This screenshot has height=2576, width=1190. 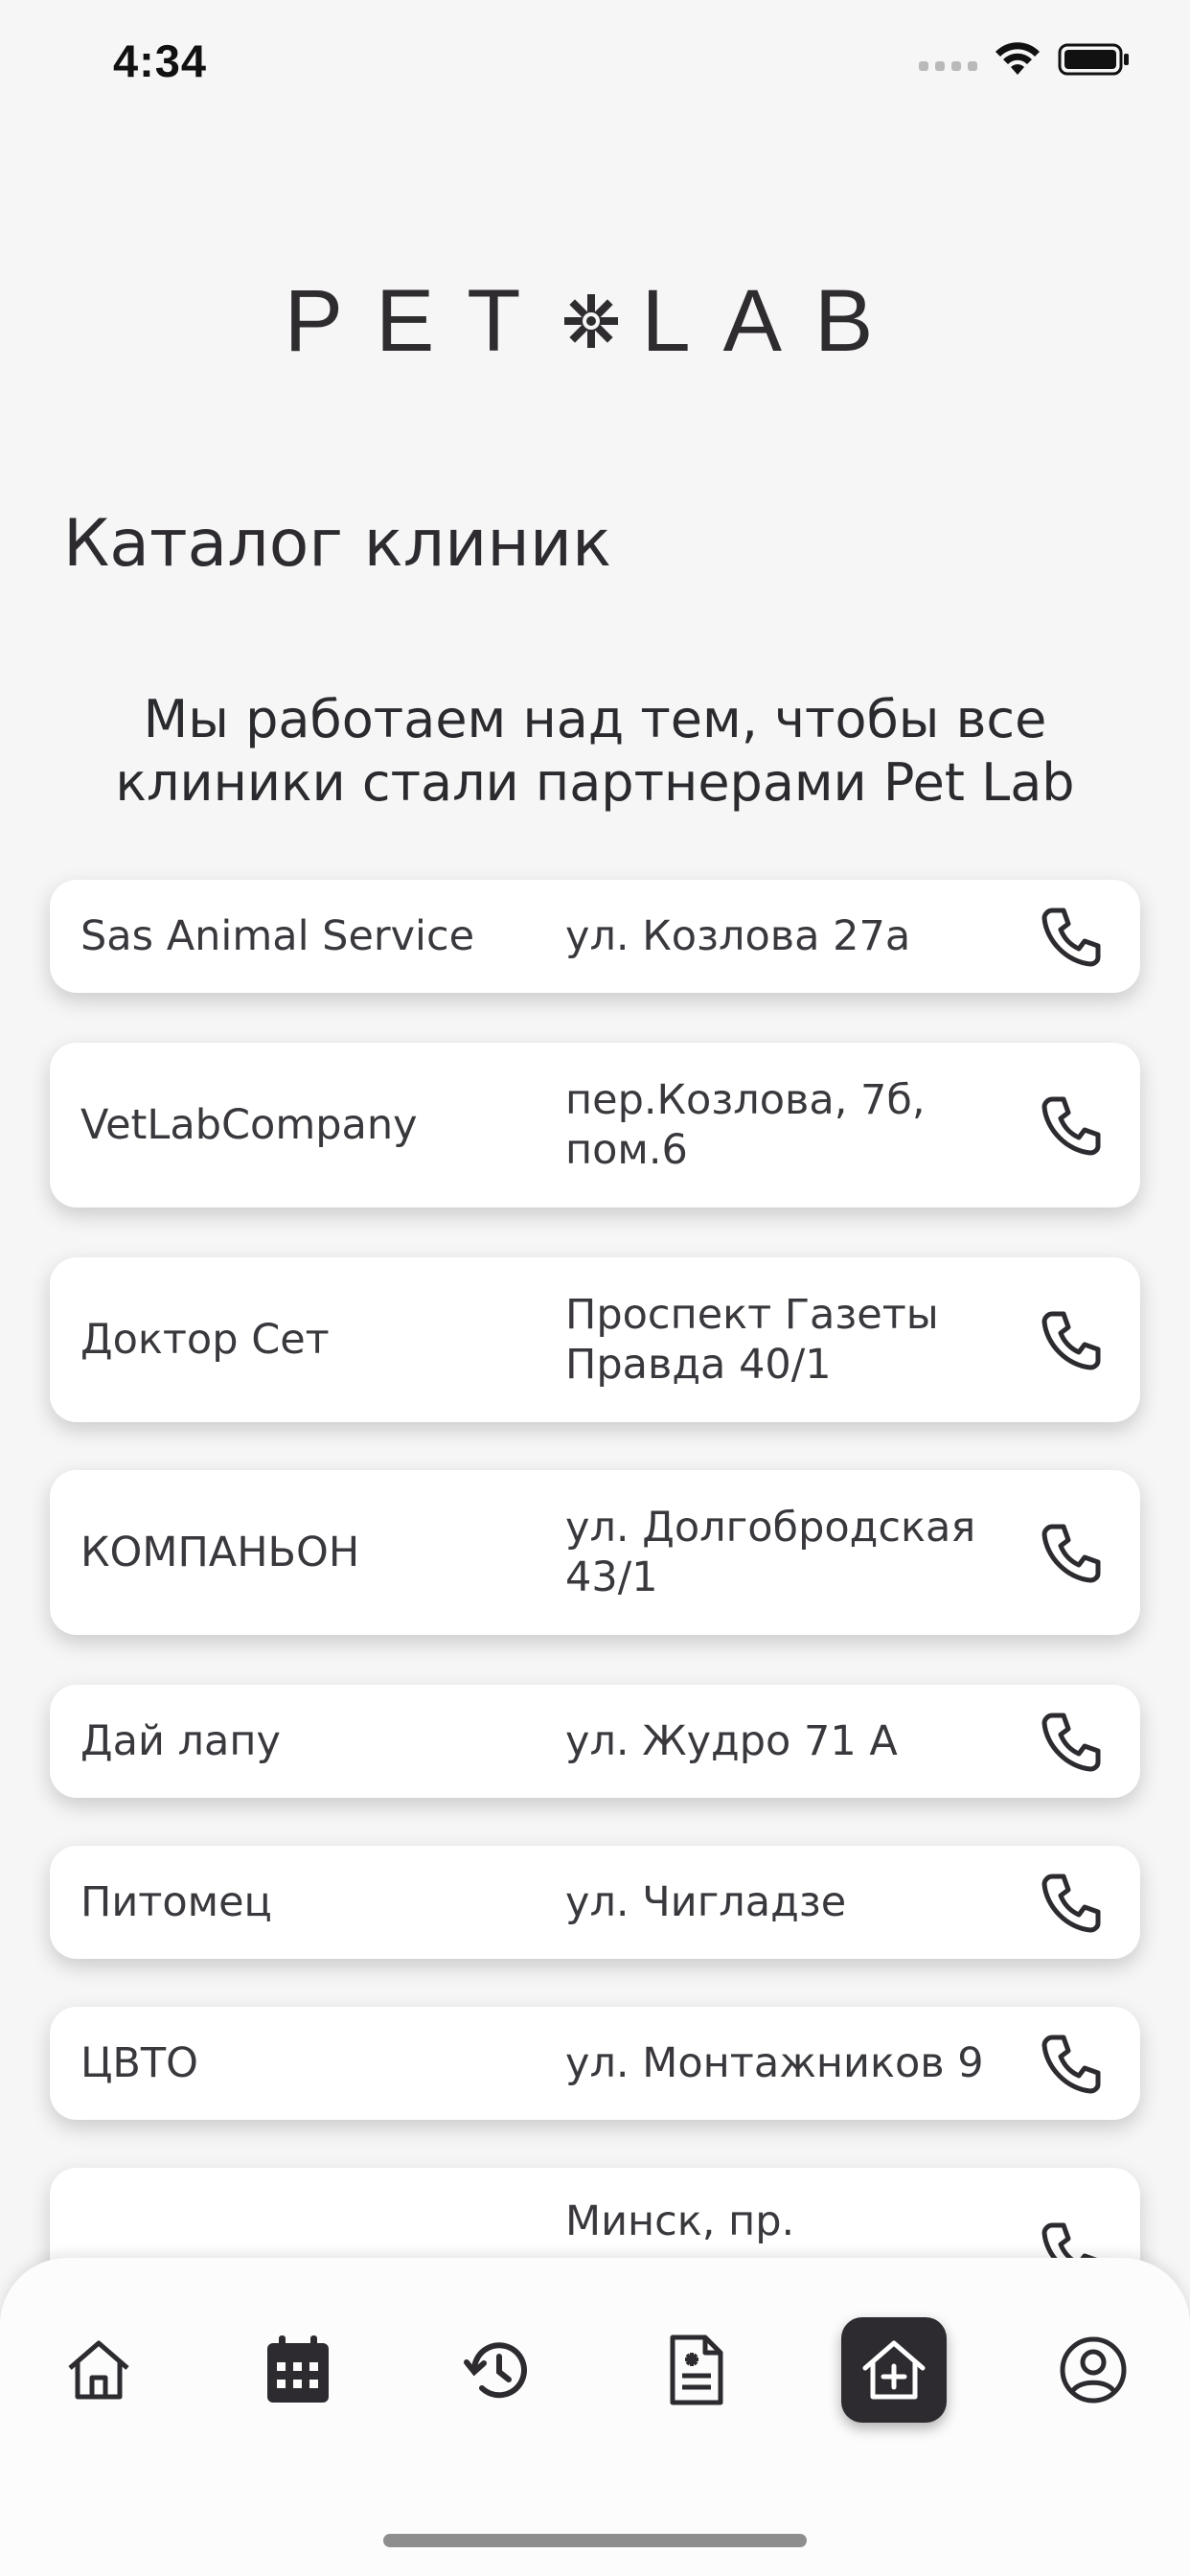 I want to click on calendar-icon, so click(x=298, y=2369).